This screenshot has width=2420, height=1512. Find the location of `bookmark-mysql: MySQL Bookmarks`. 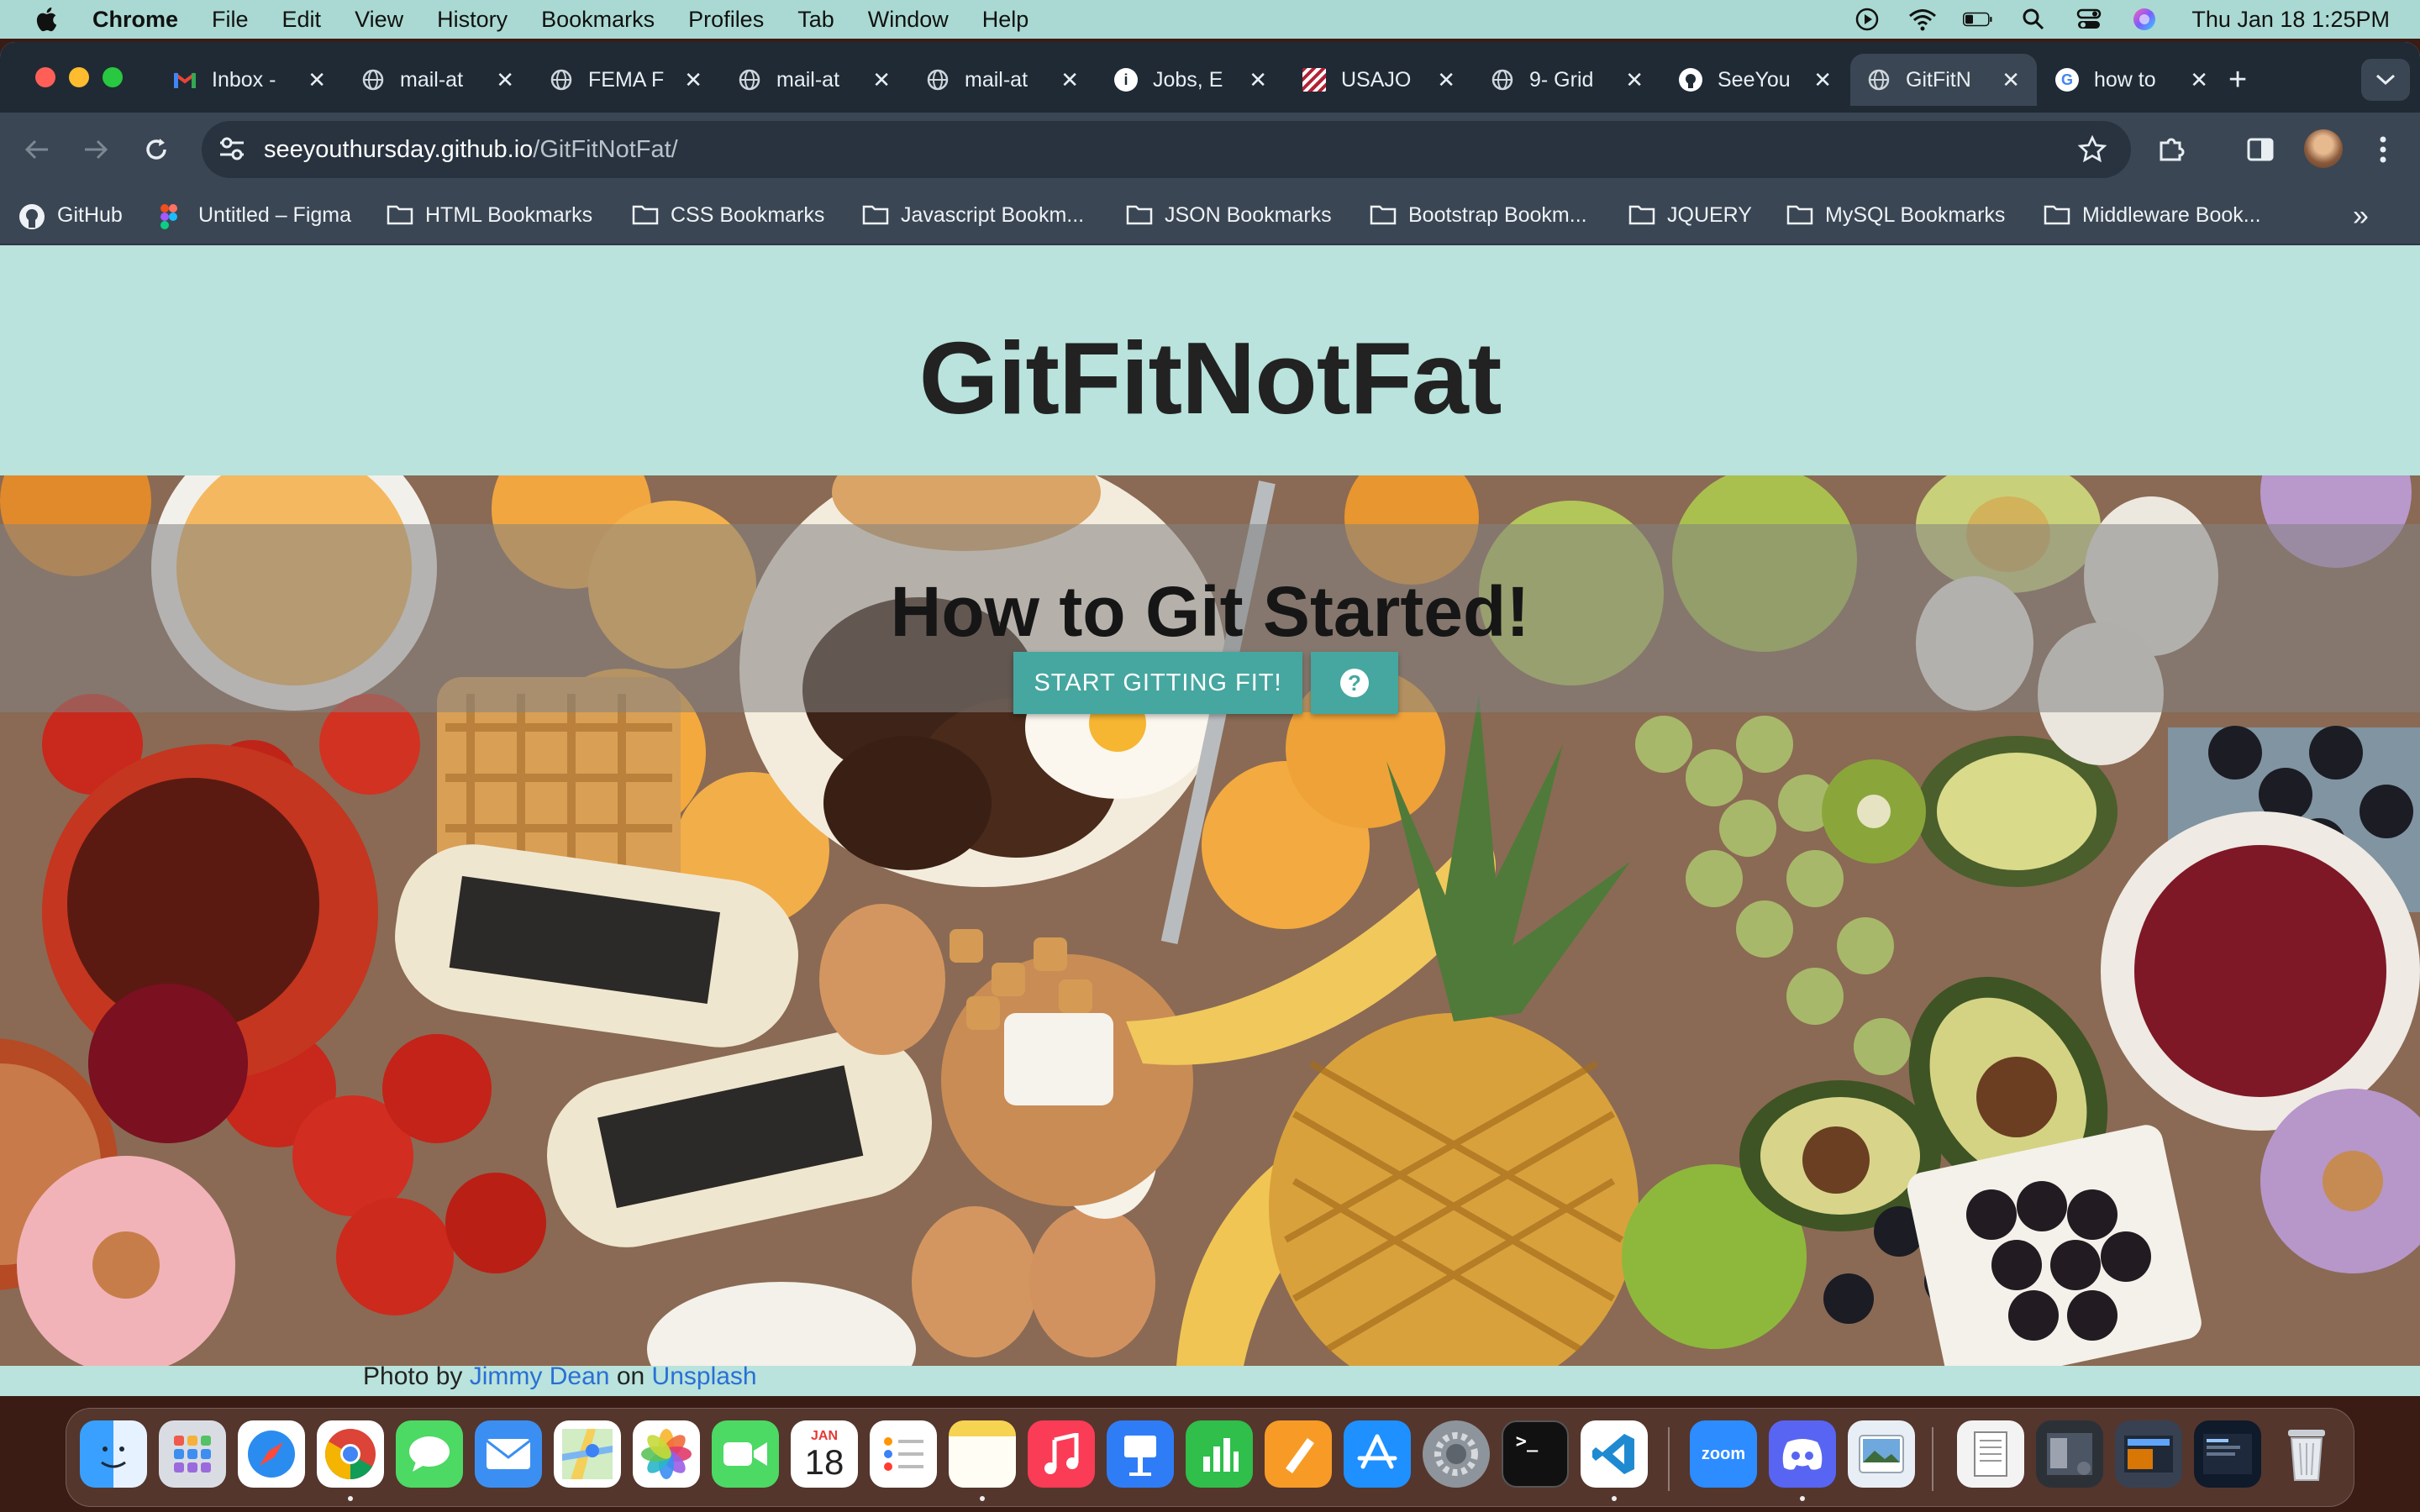

bookmark-mysql: MySQL Bookmarks is located at coordinates (1895, 215).